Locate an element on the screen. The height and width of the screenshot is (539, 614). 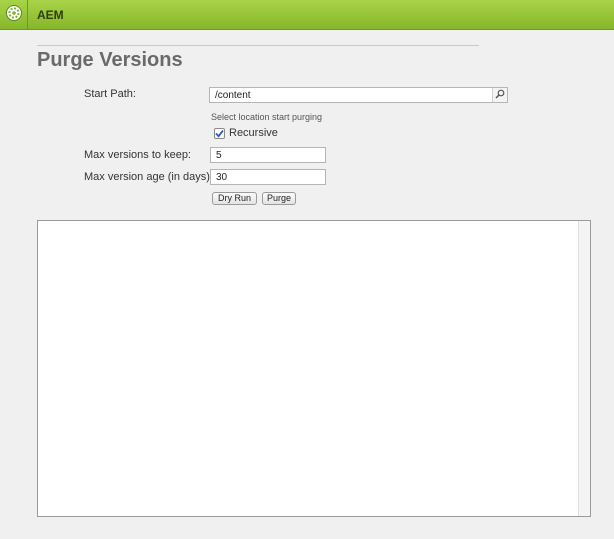
start-path-field is located at coordinates (358, 95).